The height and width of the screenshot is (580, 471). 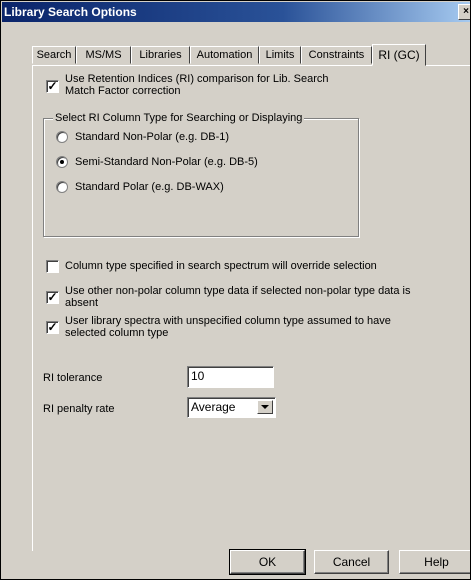 What do you see at coordinates (123, 91) in the screenshot?
I see `ri-comparison-label-line2: Match Factor correction` at bounding box center [123, 91].